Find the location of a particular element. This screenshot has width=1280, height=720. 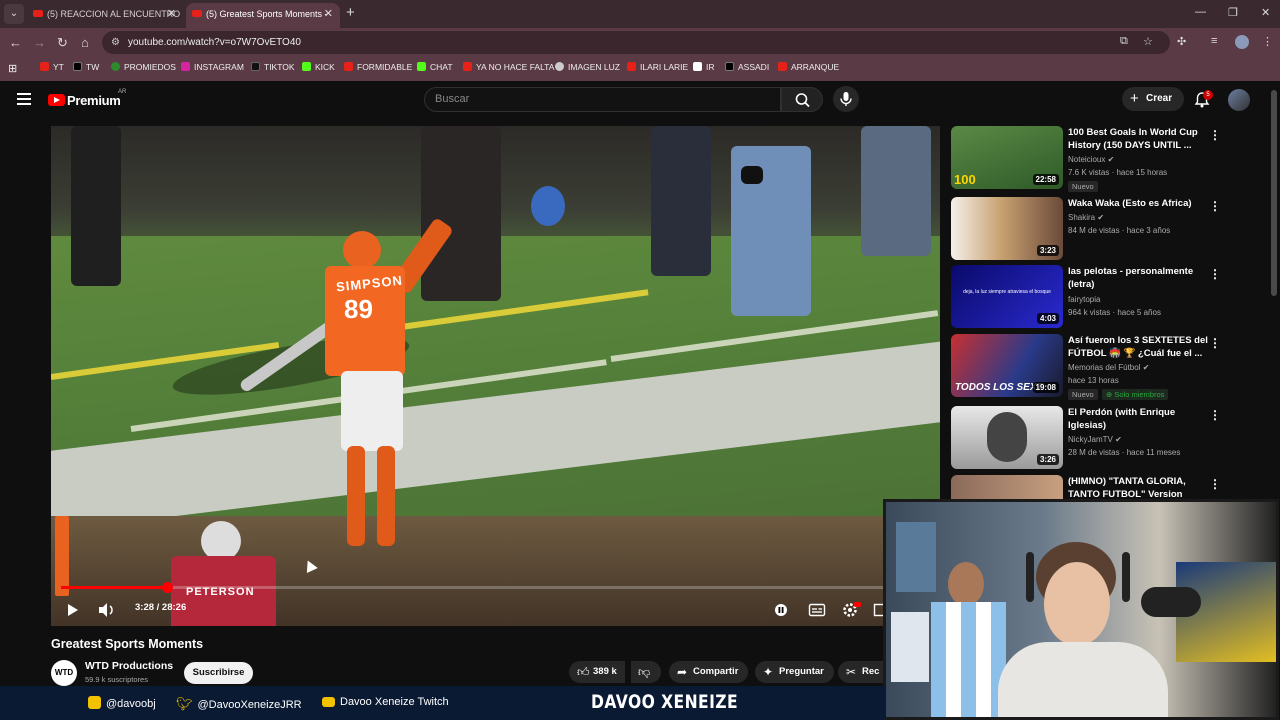

menu-icon: ⋮ is located at coordinates (1267, 41).